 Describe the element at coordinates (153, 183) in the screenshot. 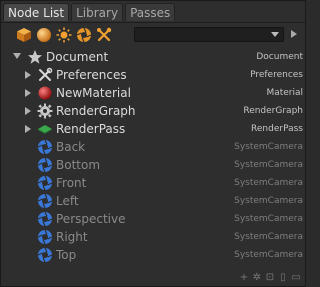

I see `tree-row-camera-front: Front SystemCamera` at that location.